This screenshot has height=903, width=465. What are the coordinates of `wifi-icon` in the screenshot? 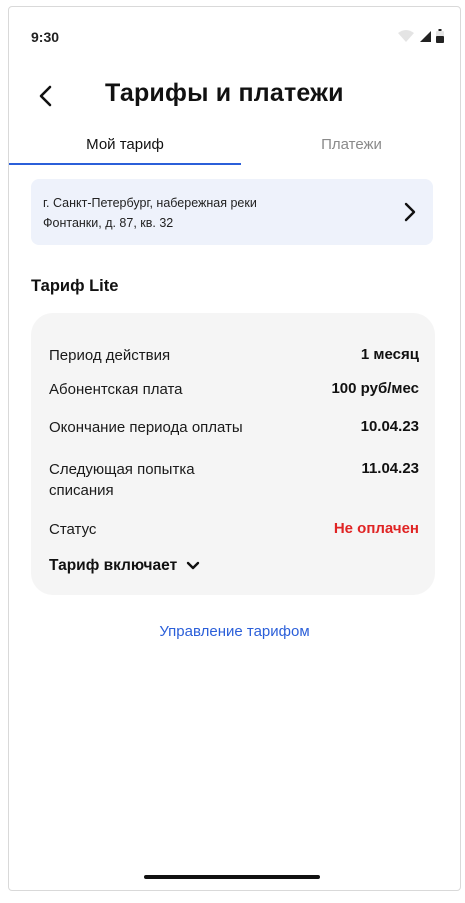 It's located at (406, 36).